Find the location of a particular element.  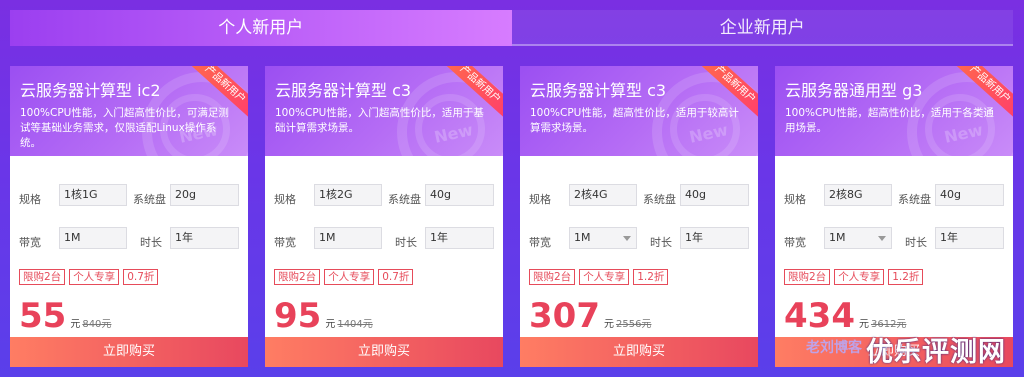

product-description: 100%CPU性能，入门超高性价比，适用于基础计算需求场景。 is located at coordinates (379, 120).